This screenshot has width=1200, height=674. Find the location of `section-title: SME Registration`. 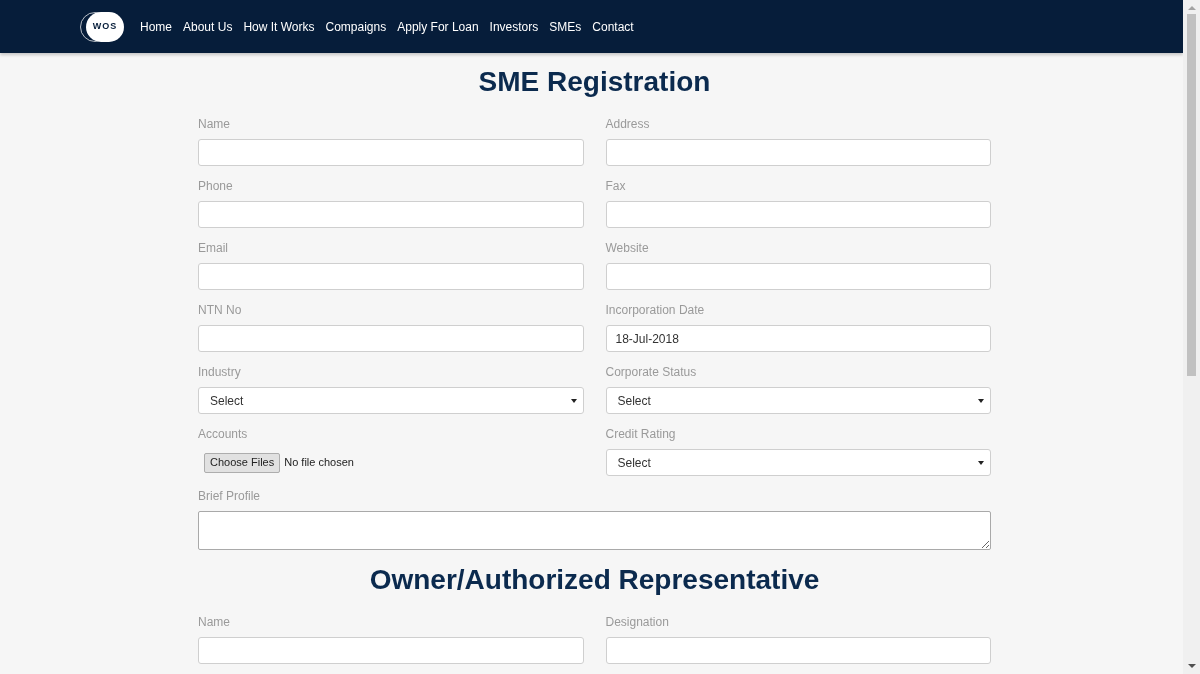

section-title: SME Registration is located at coordinates (594, 82).